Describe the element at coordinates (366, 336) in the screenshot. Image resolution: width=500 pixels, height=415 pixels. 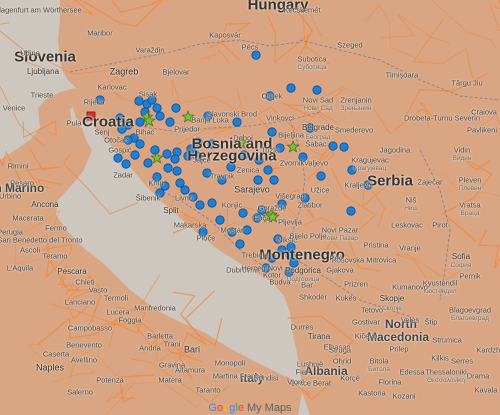
I see `map-label: Kičevo` at that location.